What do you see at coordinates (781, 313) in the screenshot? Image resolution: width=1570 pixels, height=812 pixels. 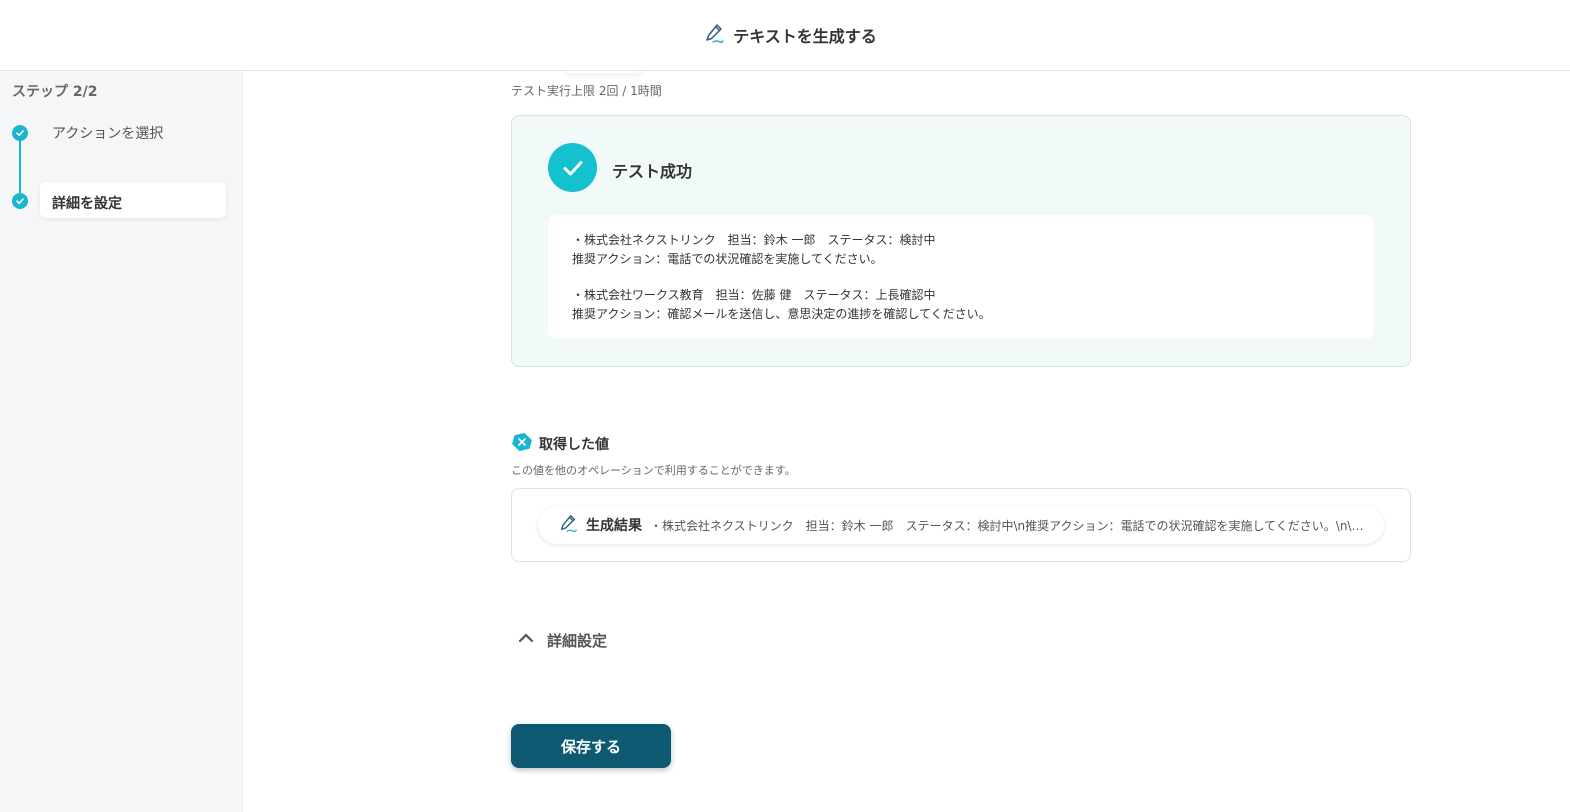 I see `output-line: 推奨アクション：確認メールを送信し、意思決定の進捗を確認してください。` at bounding box center [781, 313].